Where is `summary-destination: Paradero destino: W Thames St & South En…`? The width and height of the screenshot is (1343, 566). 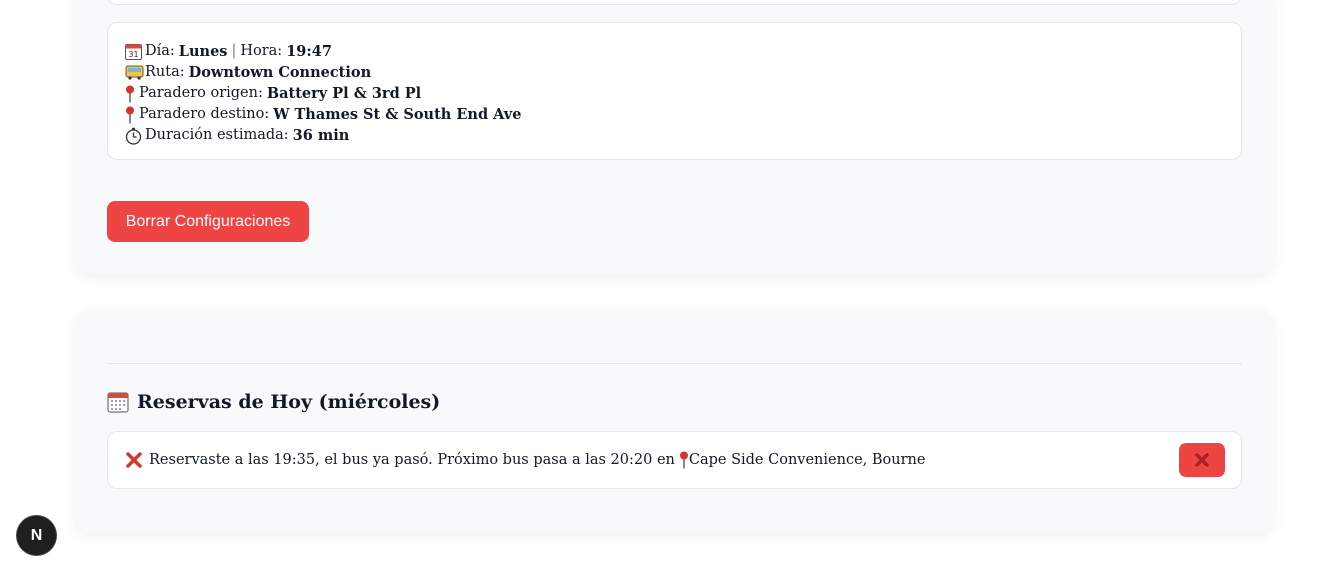
summary-destination: Paradero destino: W Thames St & South En… is located at coordinates (674, 114).